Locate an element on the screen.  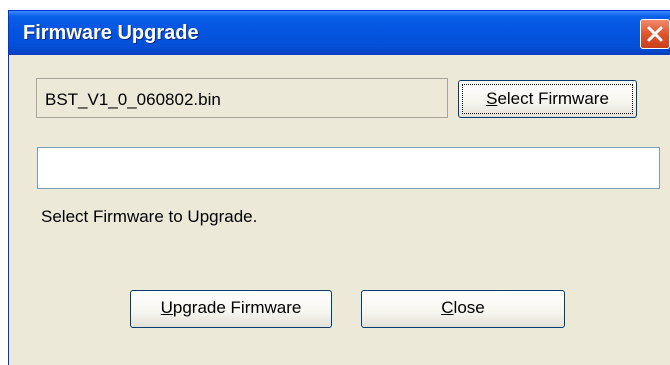
status-text: Select Firmware to Upgrade. is located at coordinates (149, 216).